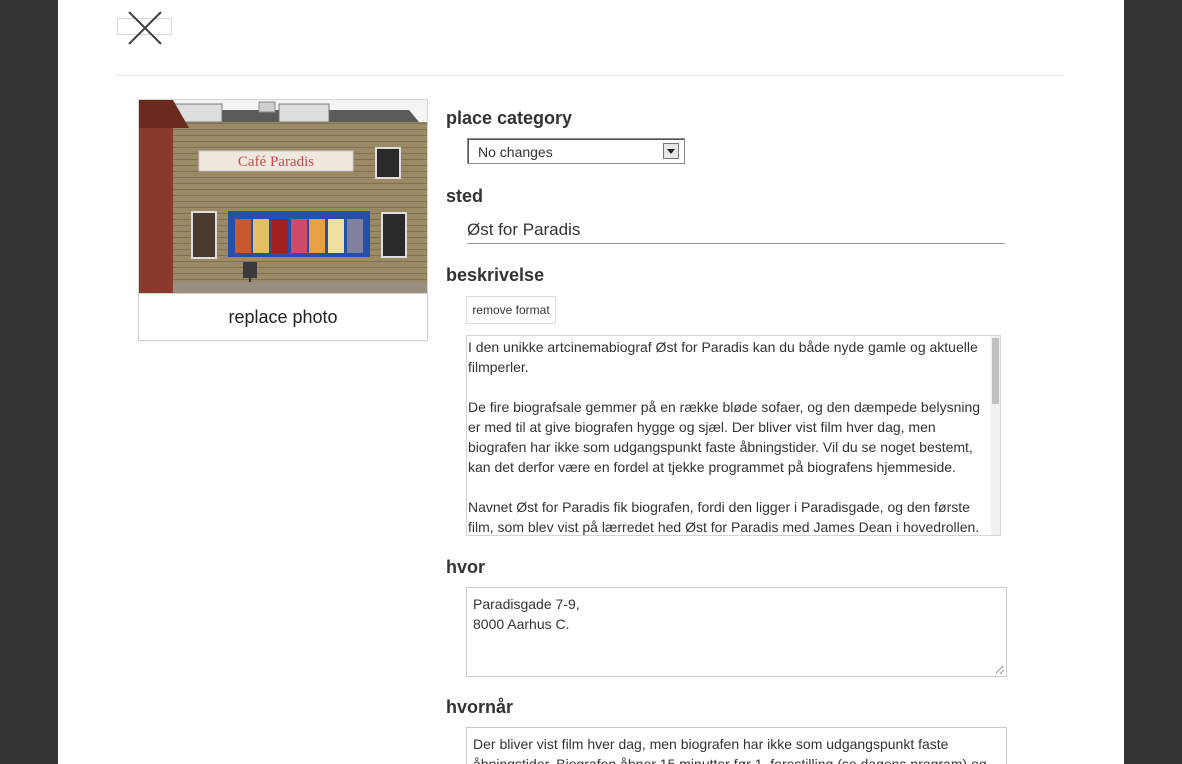 The height and width of the screenshot is (764, 1182). Describe the element at coordinates (515, 152) in the screenshot. I see `place-category-value: No changes` at that location.